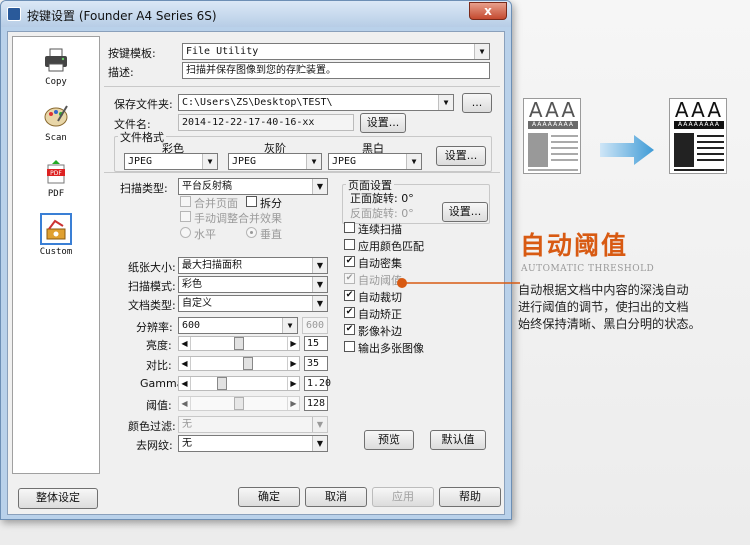 Image resolution: width=750 pixels, height=545 pixels. I want to click on feature-title: 自动阈值, so click(574, 245).